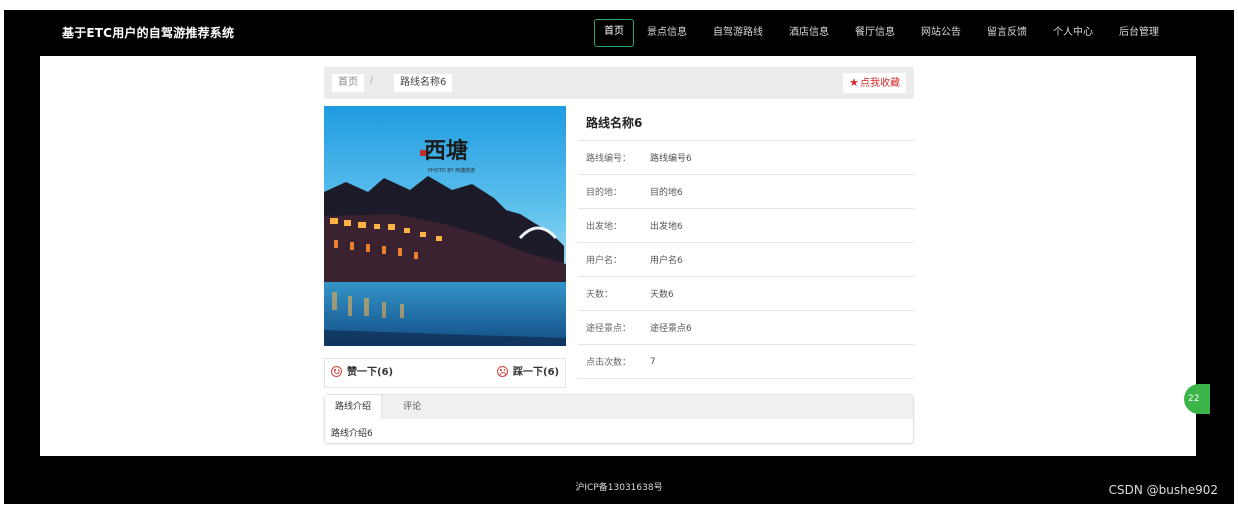 Image resolution: width=1238 pixels, height=507 pixels. What do you see at coordinates (738, 33) in the screenshot?
I see `nav-routes: 自驾游路线` at bounding box center [738, 33].